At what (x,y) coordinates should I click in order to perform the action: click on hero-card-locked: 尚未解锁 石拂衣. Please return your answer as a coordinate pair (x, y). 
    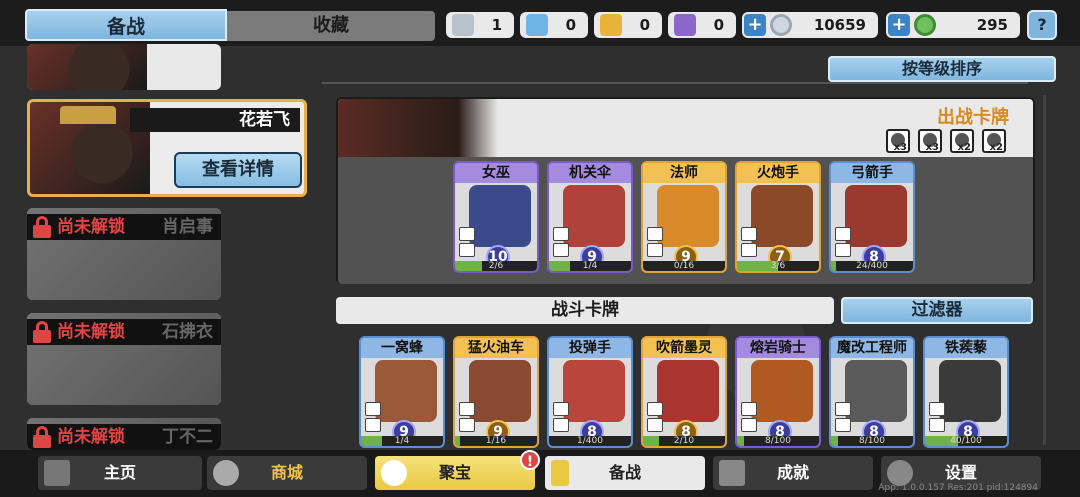
    Looking at the image, I should click on (124, 359).